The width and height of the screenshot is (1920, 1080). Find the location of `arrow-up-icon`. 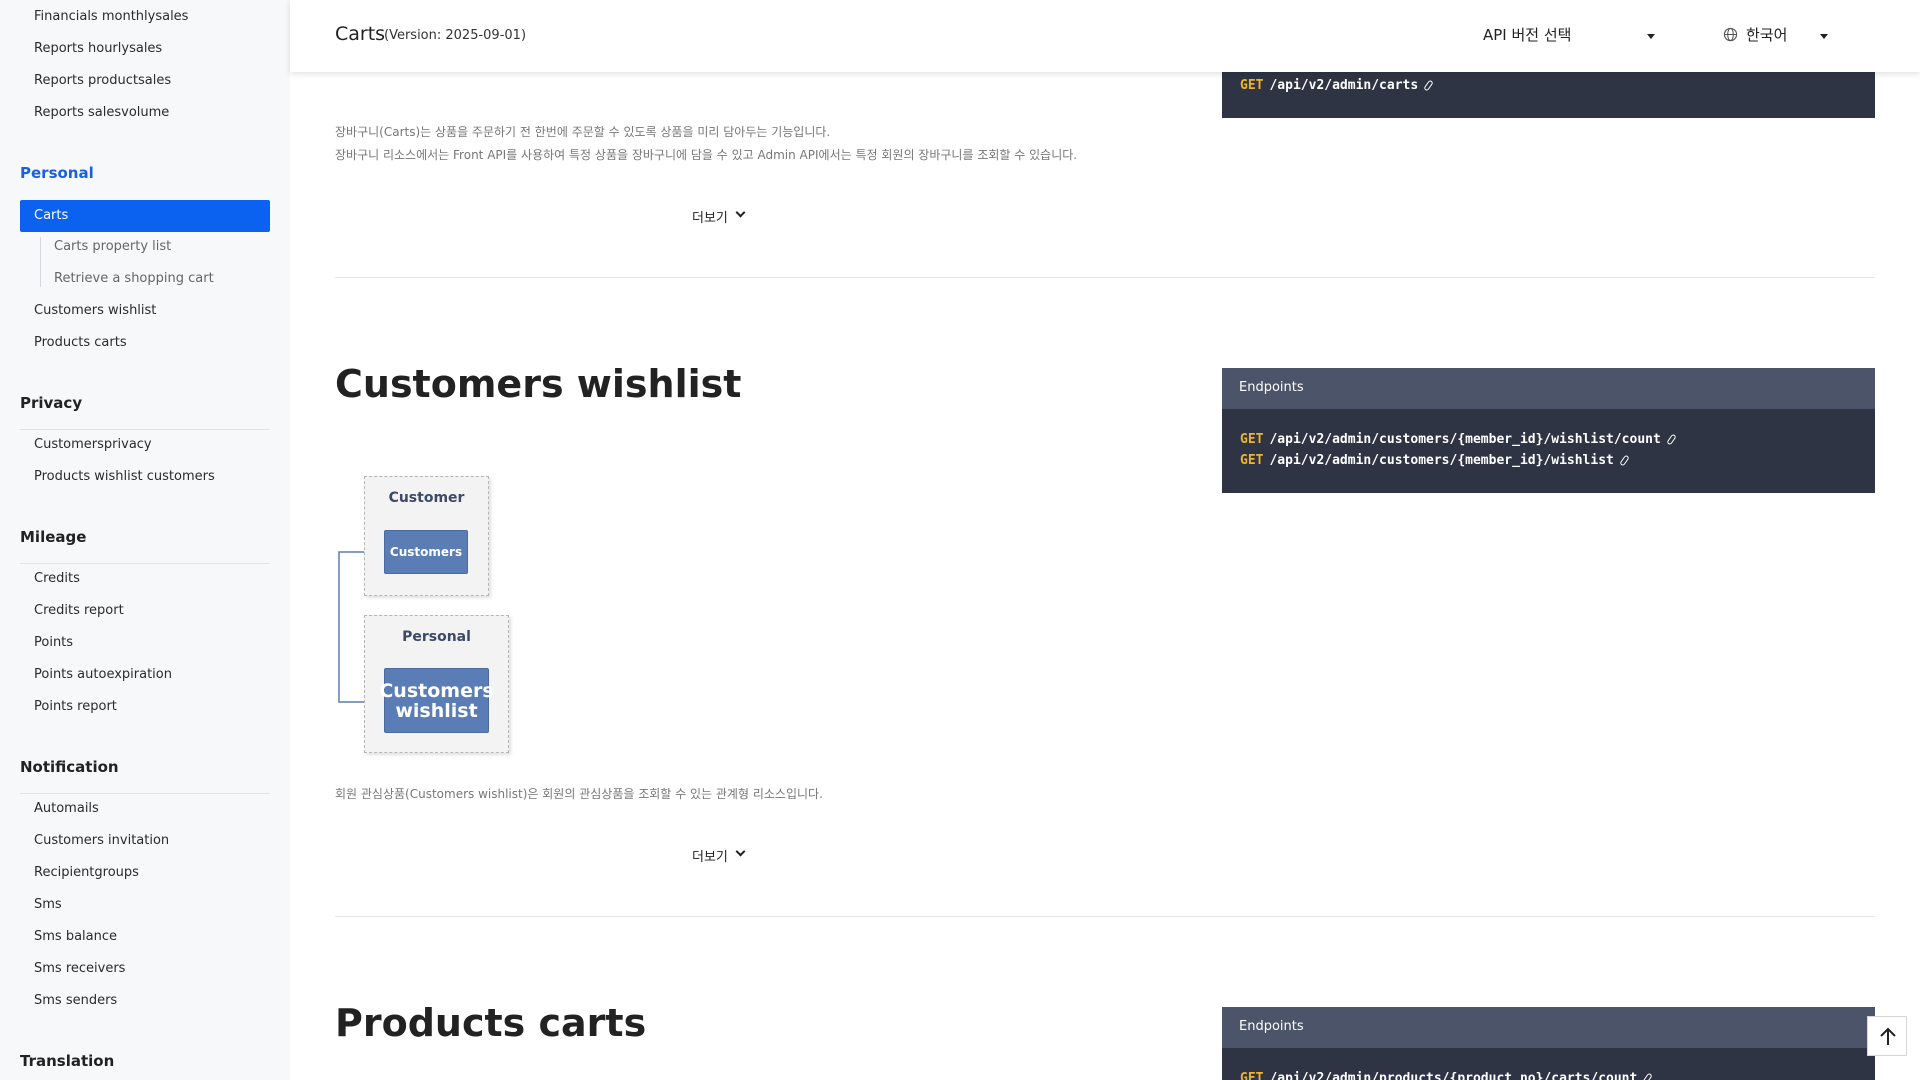

arrow-up-icon is located at coordinates (1888, 1036).